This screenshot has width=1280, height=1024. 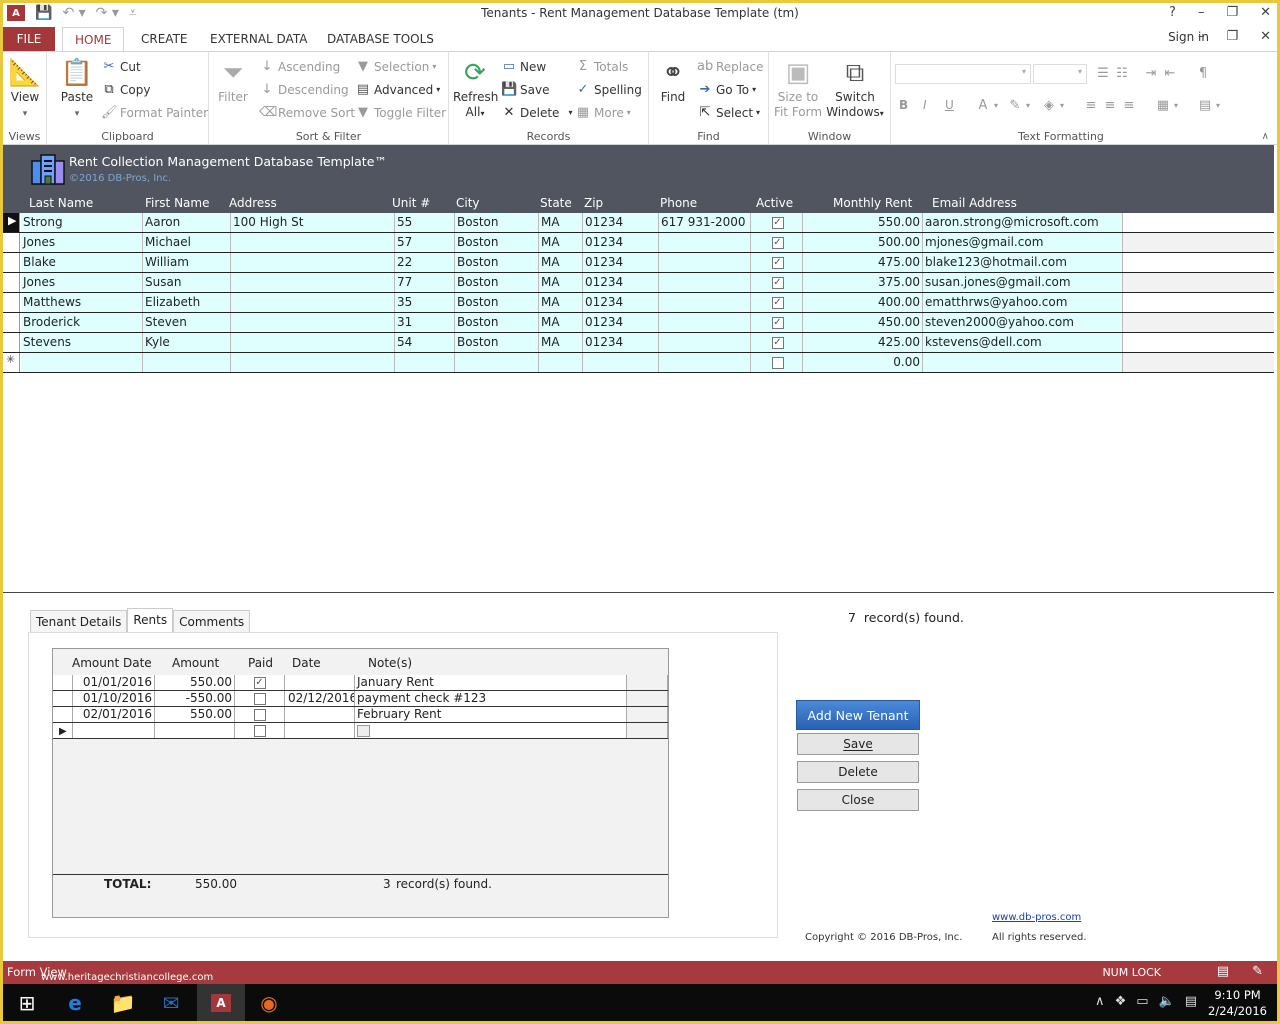 I want to click on design-view-icon: ✎, so click(x=1257, y=971).